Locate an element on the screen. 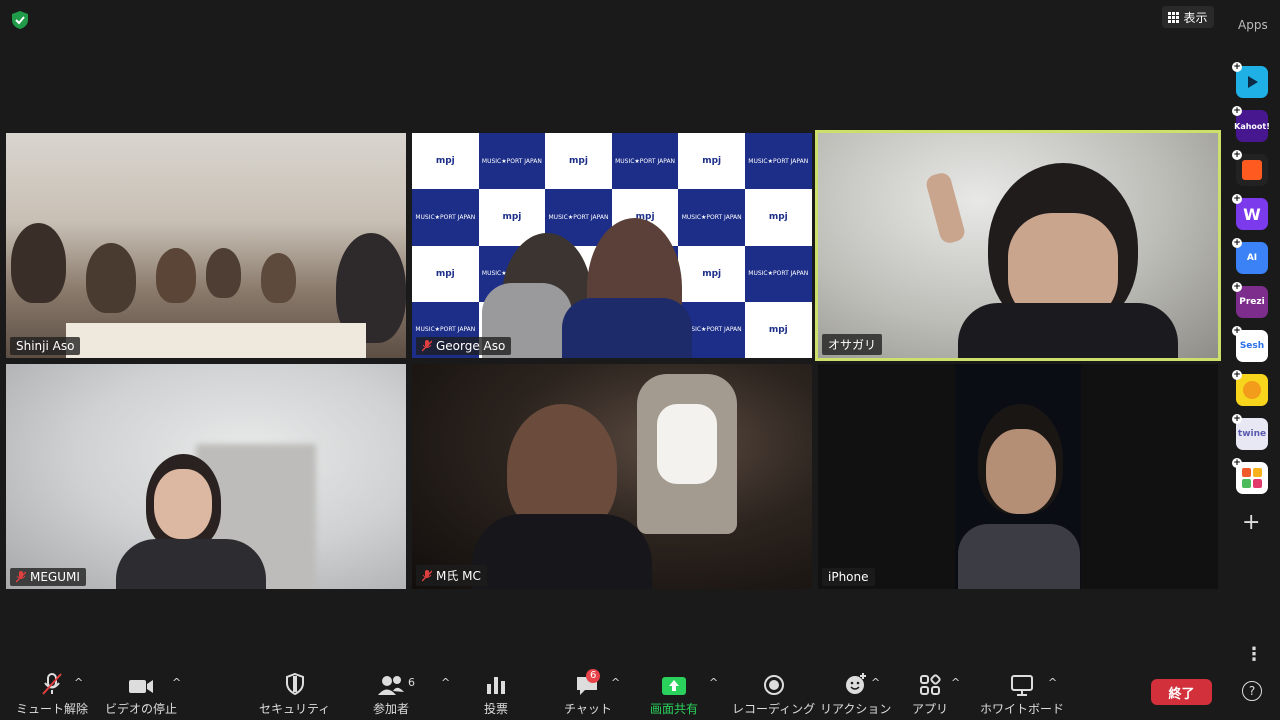 Image resolution: width=1280 pixels, height=720 pixels. help-icon: ? is located at coordinates (1252, 691).